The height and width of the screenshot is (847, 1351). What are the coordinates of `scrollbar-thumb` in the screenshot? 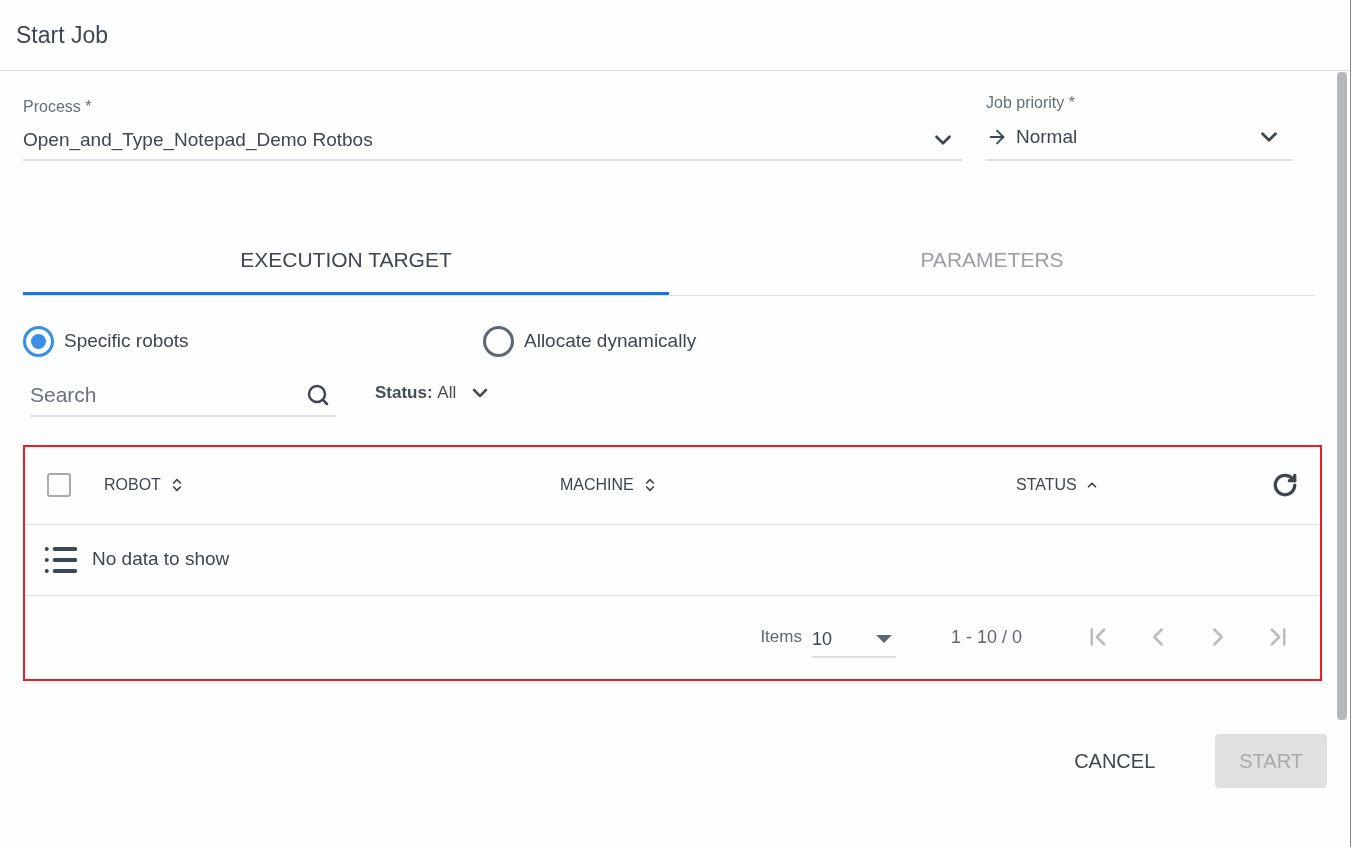 It's located at (1342, 396).